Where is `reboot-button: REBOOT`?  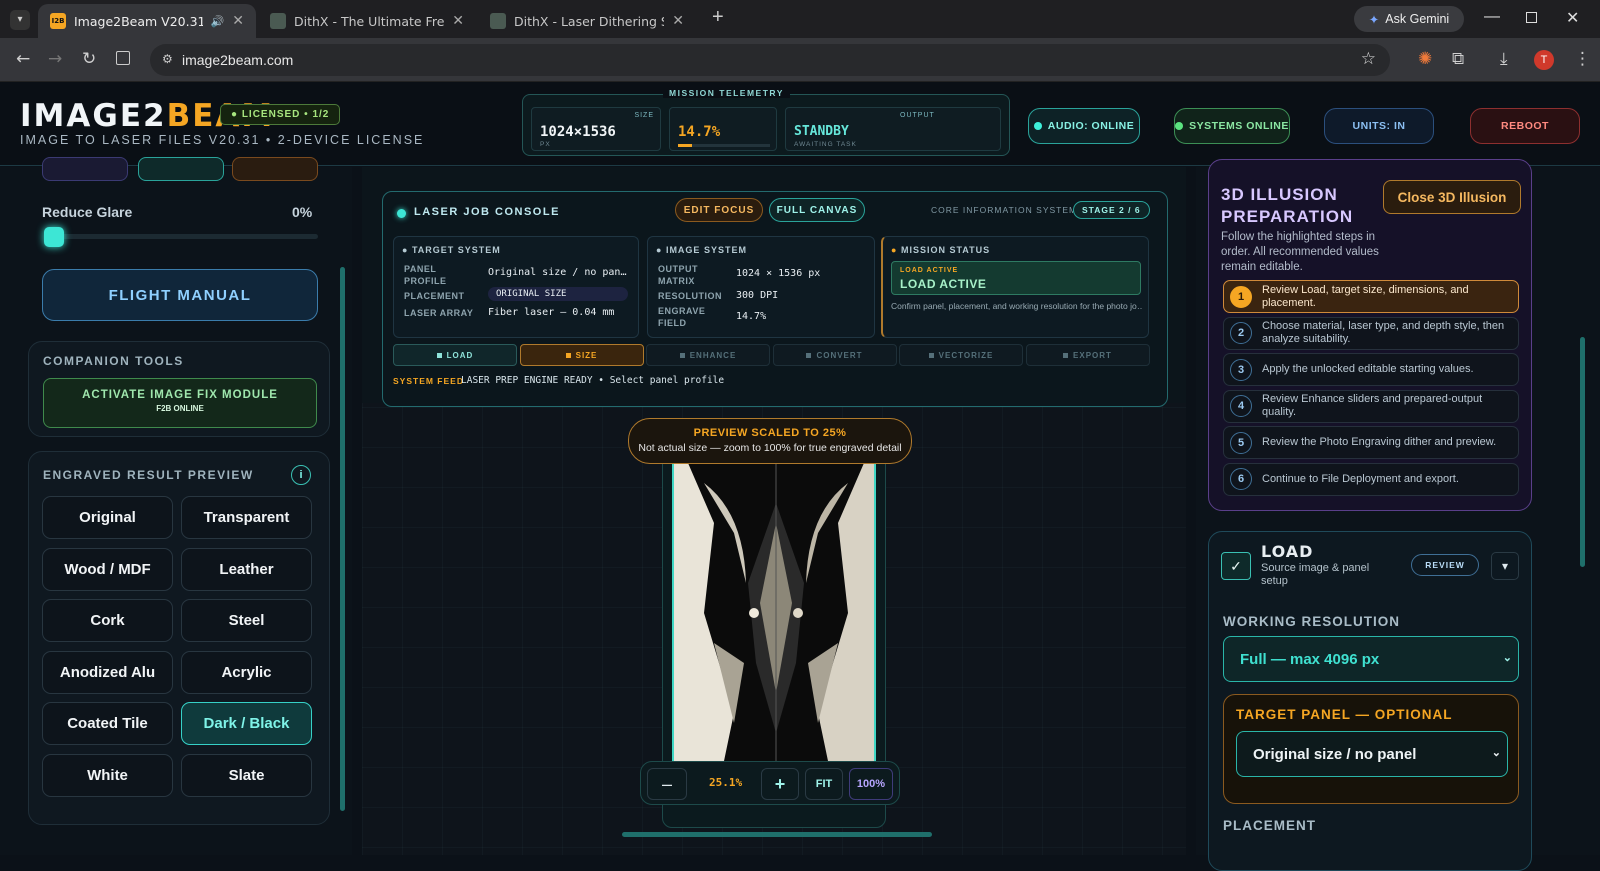 reboot-button: REBOOT is located at coordinates (1525, 126).